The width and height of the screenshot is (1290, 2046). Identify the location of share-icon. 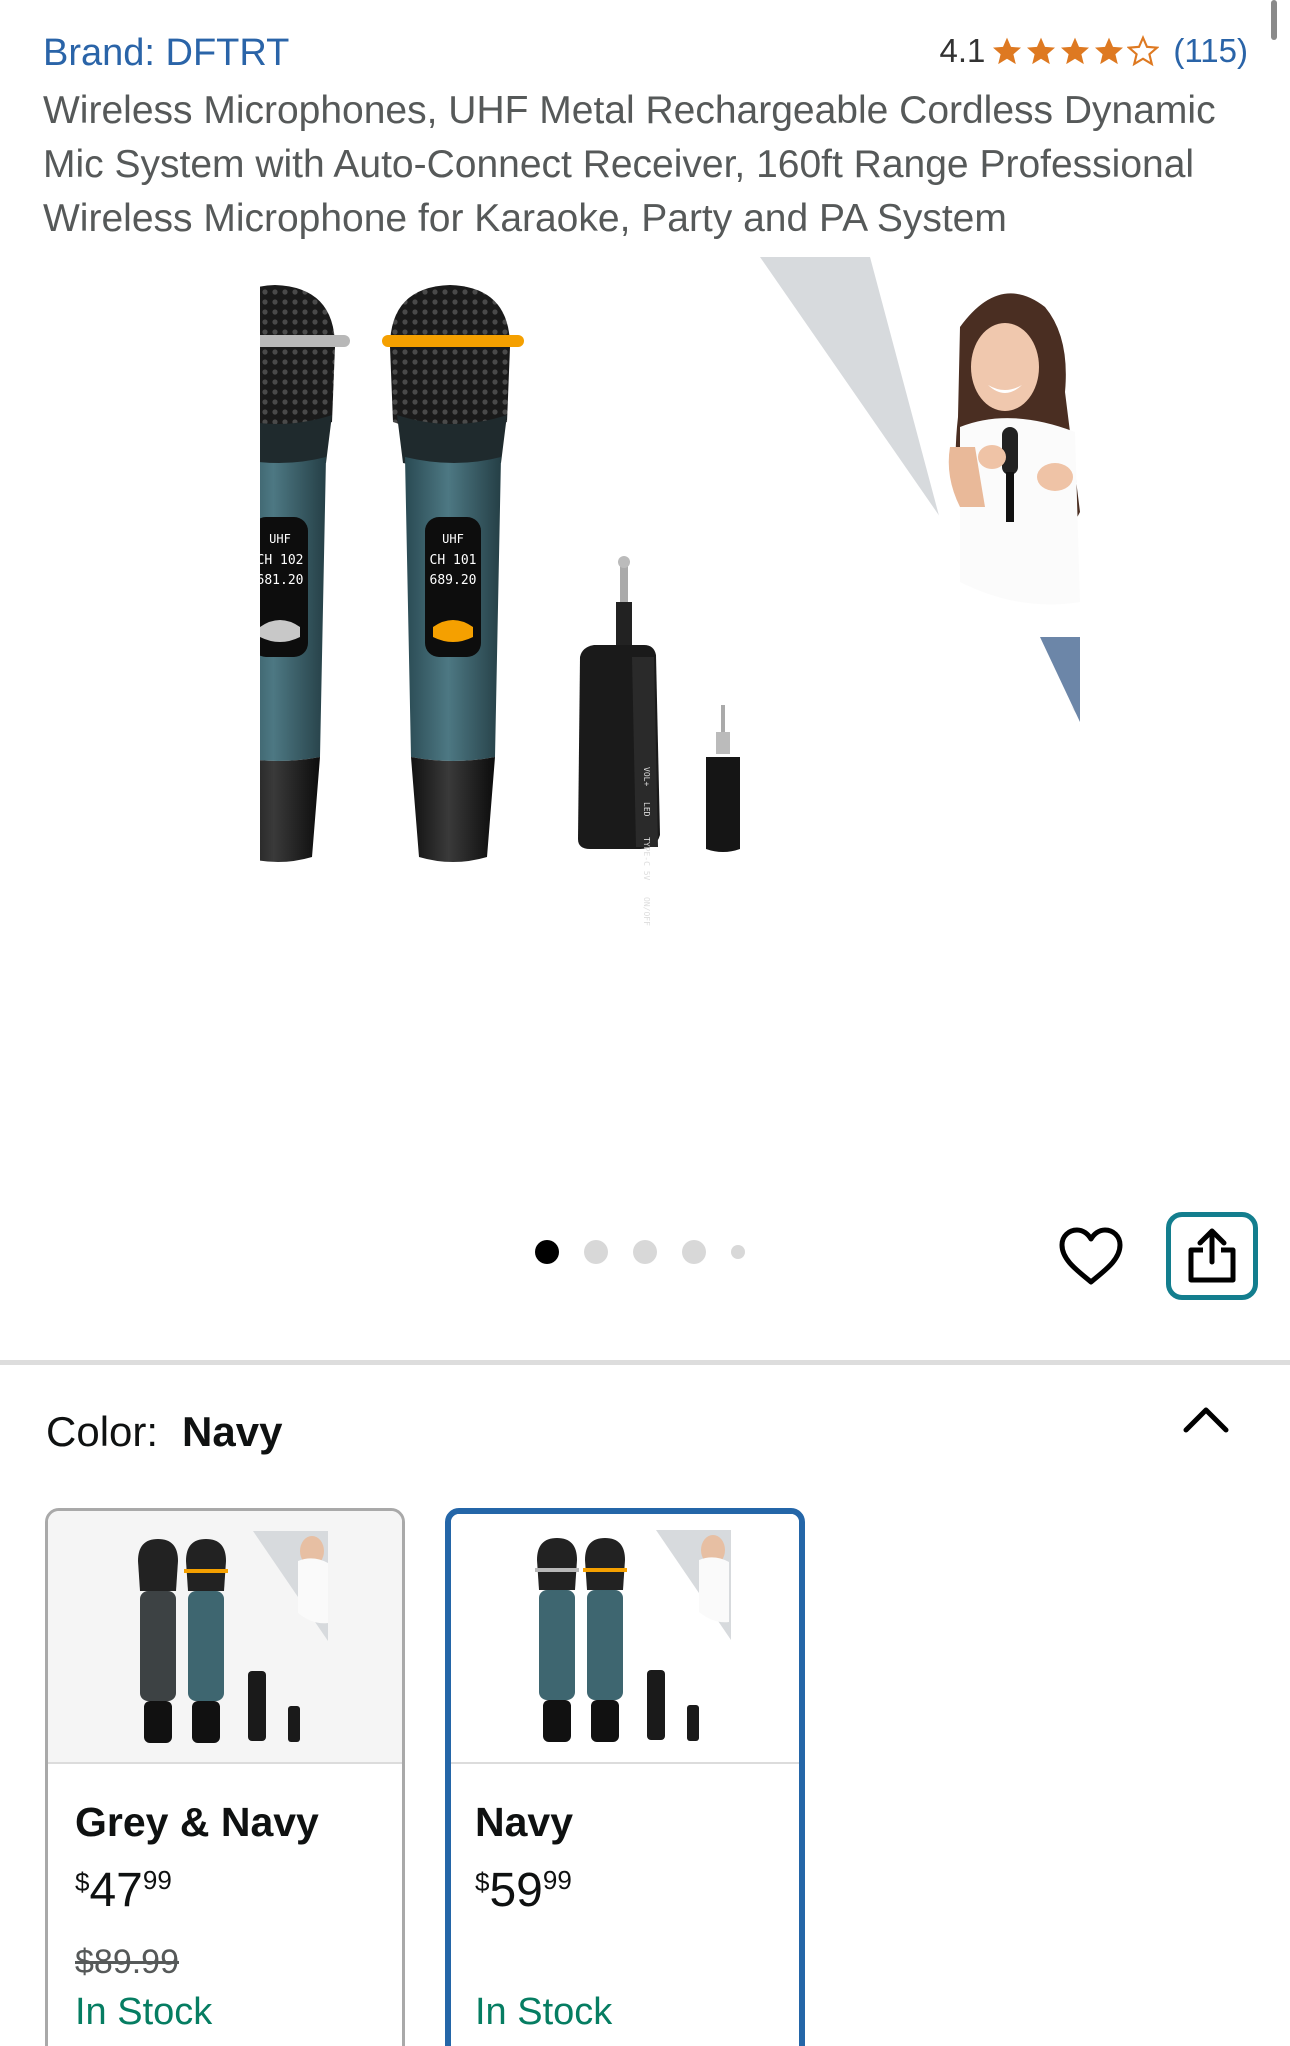
(1212, 1255).